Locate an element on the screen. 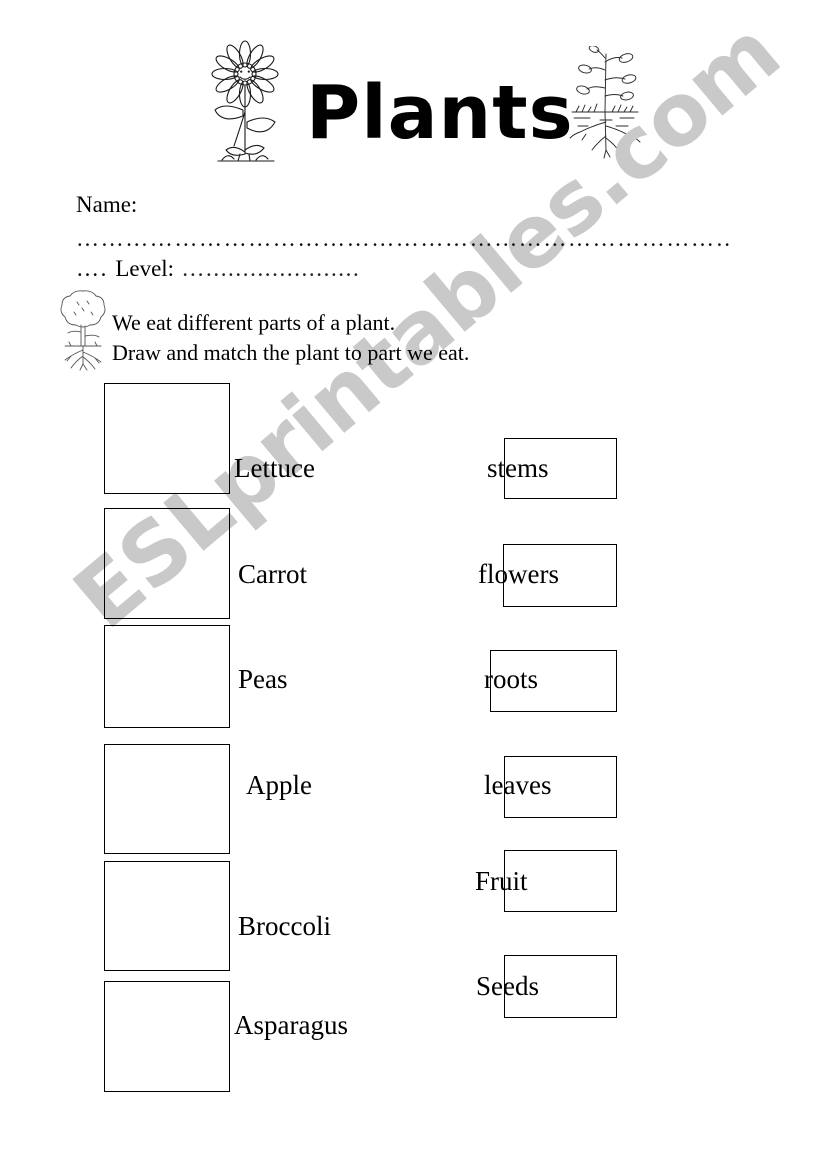 The width and height of the screenshot is (826, 1169). left-label-broccoli: Broccoli is located at coordinates (284, 926).